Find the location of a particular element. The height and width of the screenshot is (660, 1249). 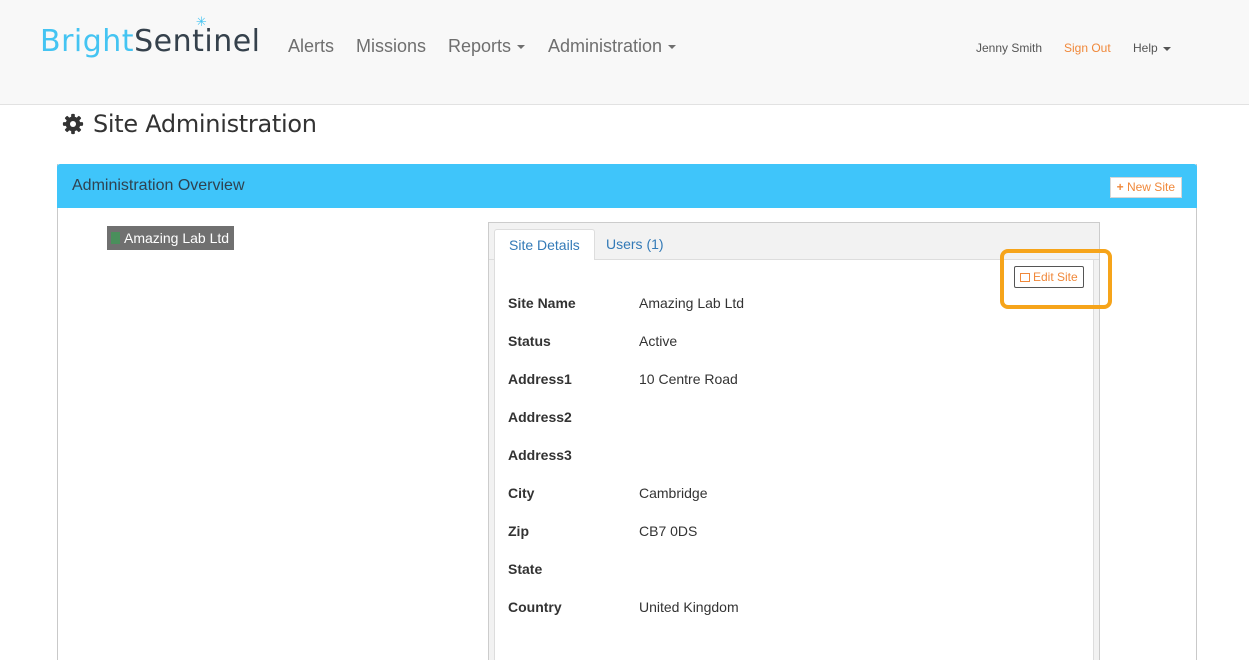

detail-label: Status is located at coordinates (529, 341).